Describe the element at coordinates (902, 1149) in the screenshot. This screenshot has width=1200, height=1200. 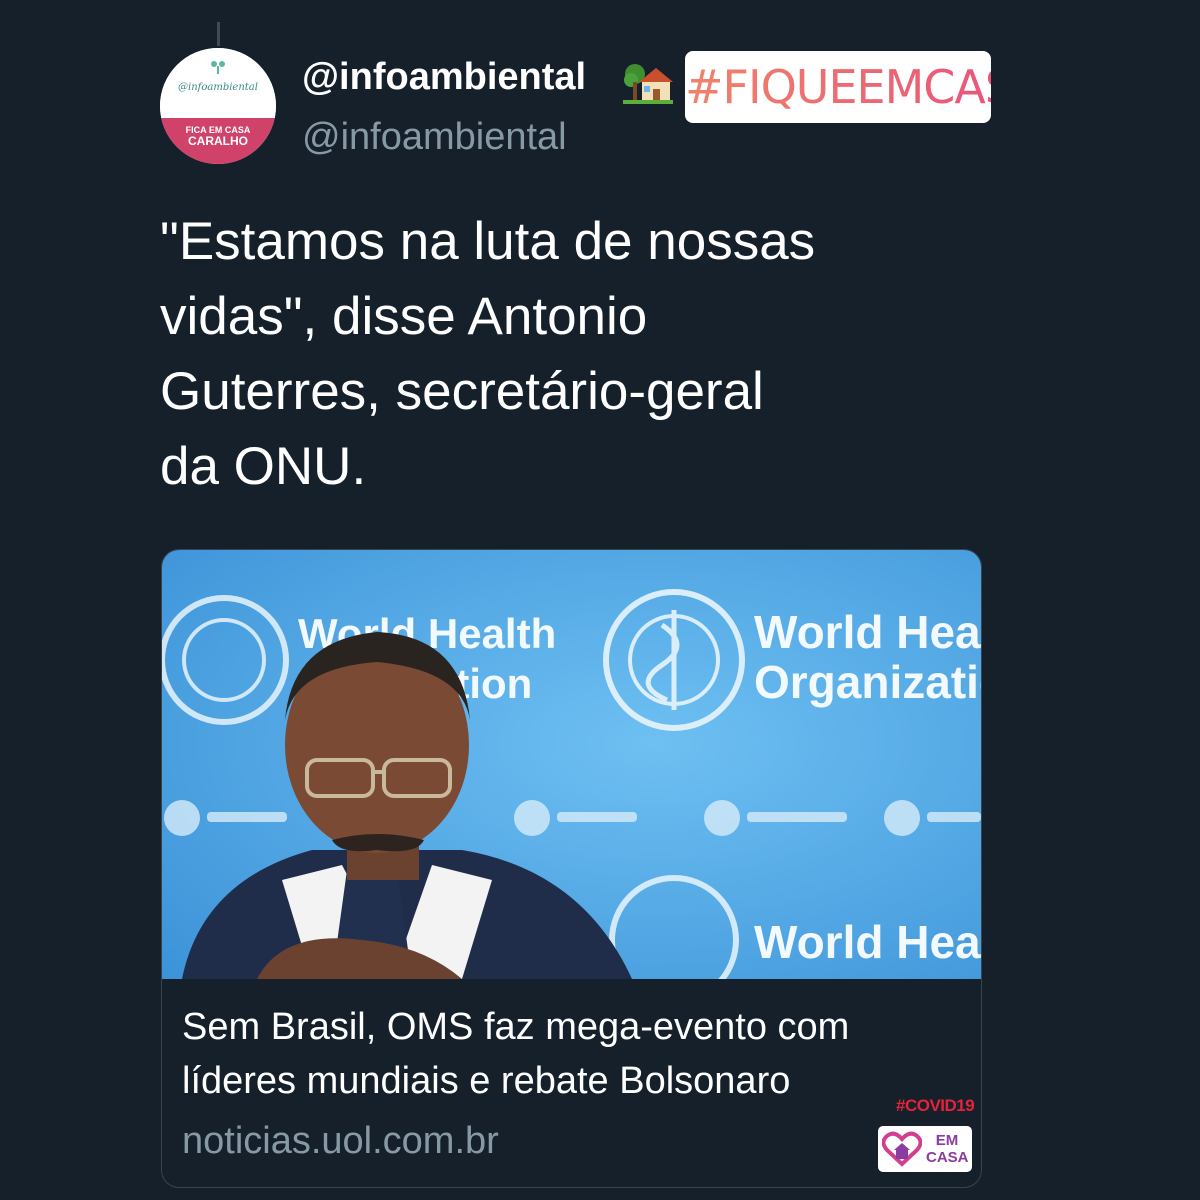
I see `heart-house-icon` at that location.